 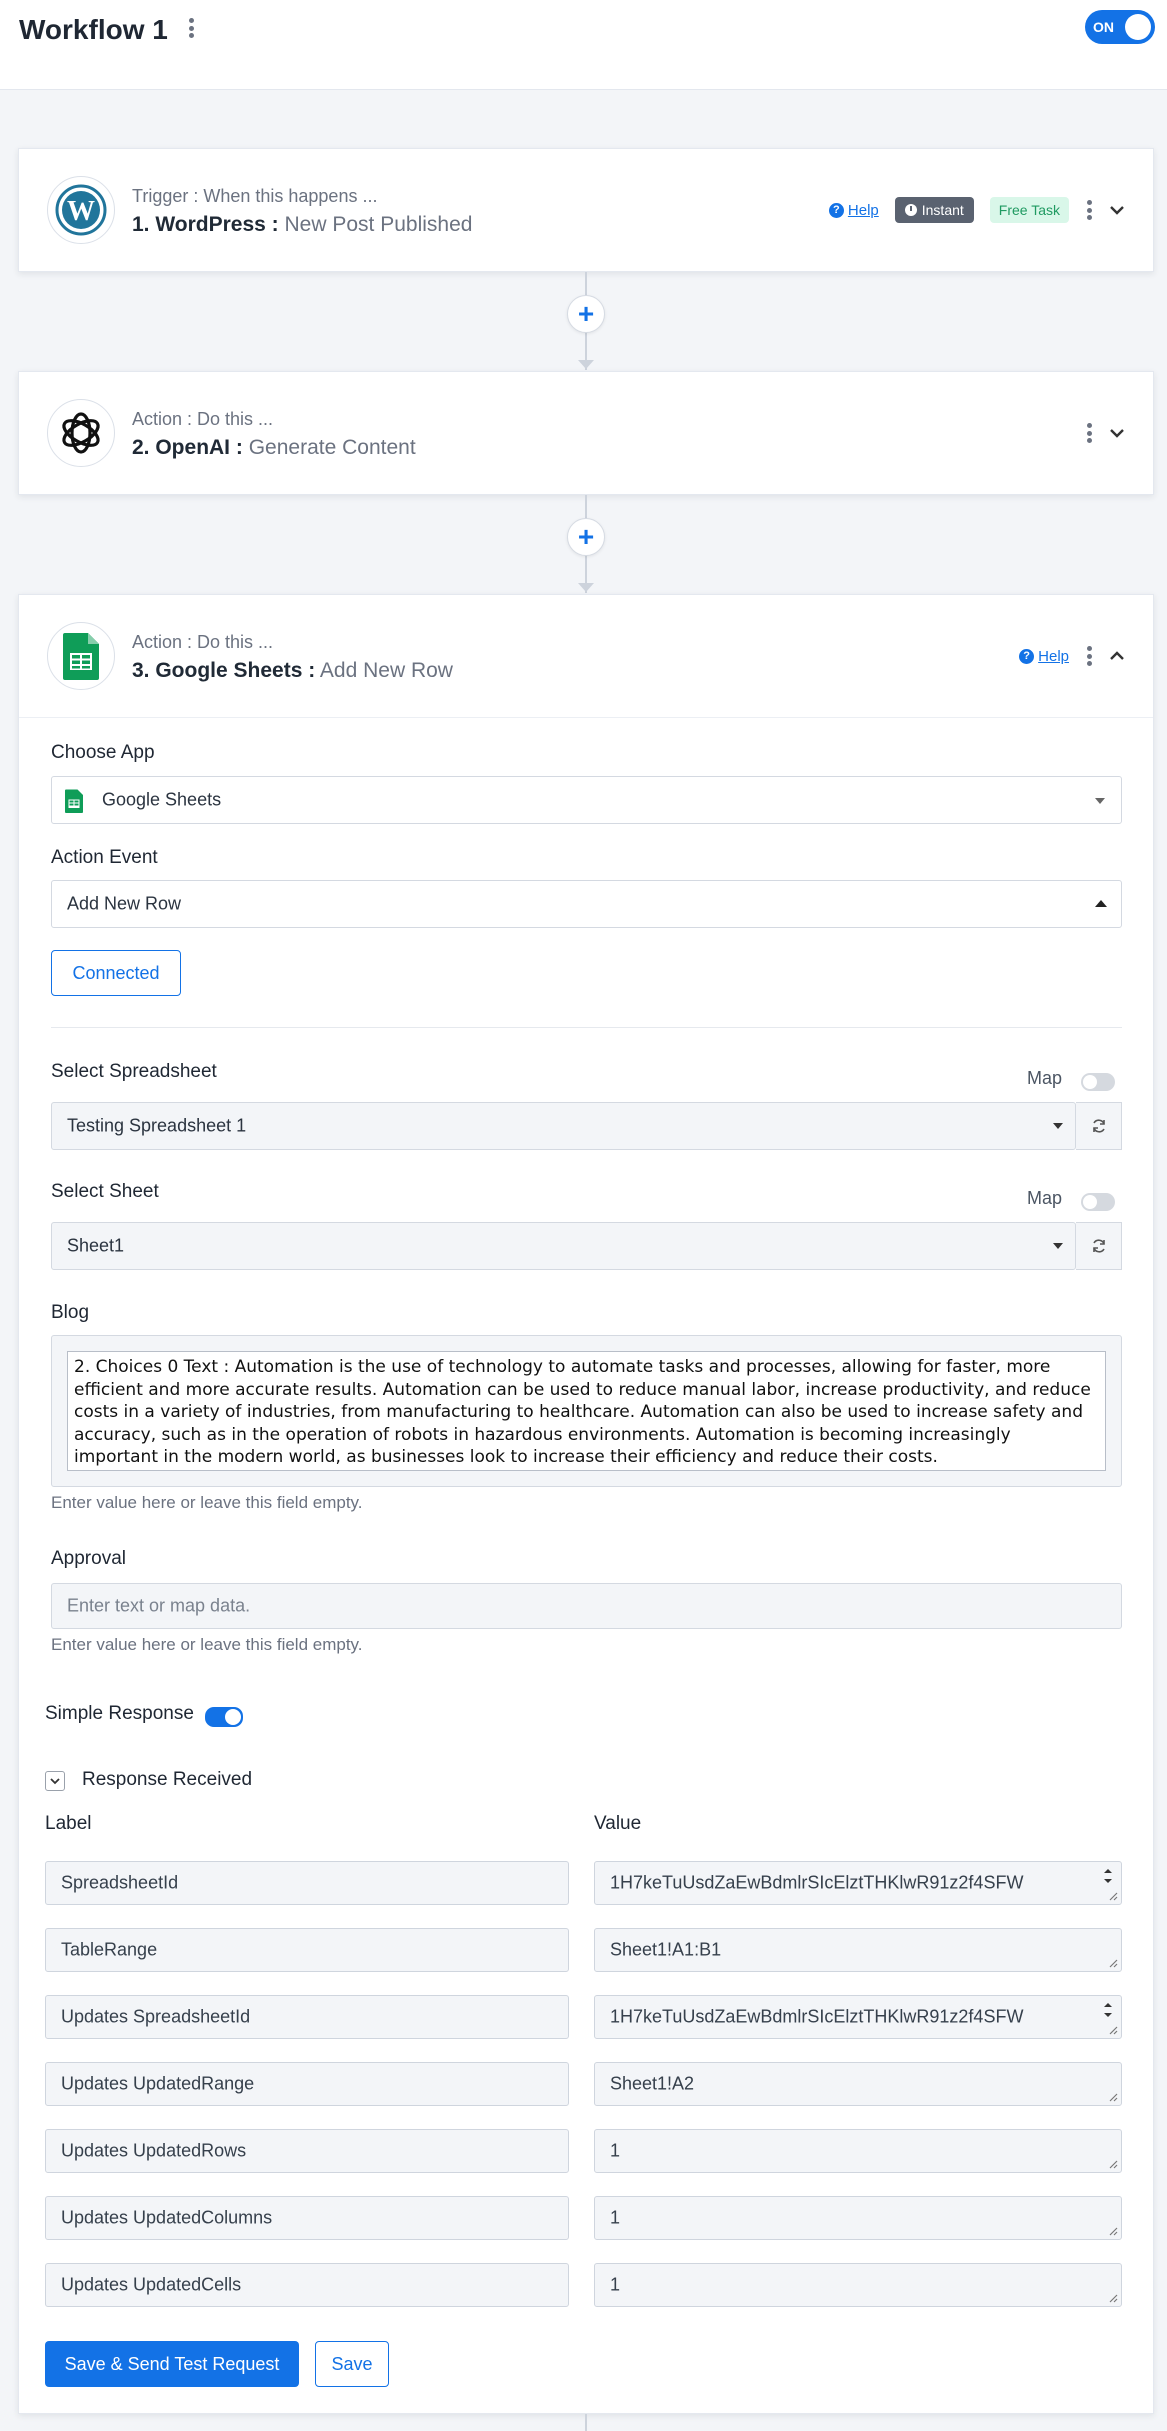 I want to click on response-row-label: Updates SpreadsheetId, so click(x=307, y=2017).